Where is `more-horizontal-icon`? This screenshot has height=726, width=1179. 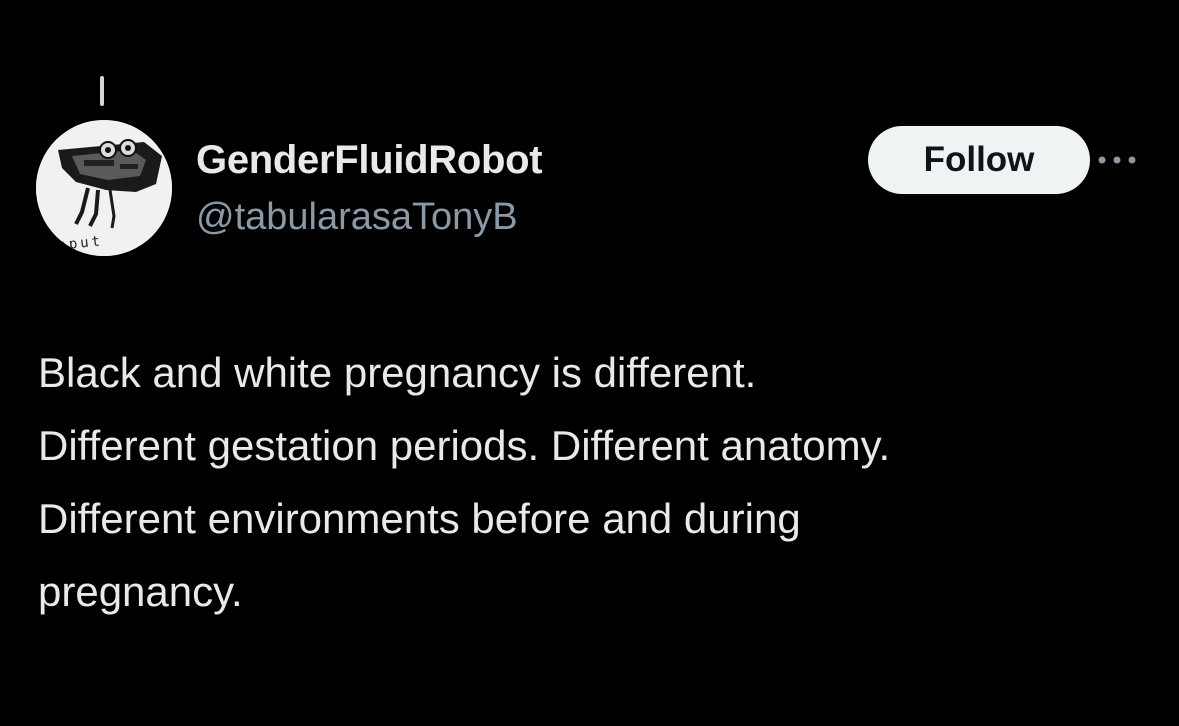 more-horizontal-icon is located at coordinates (1117, 160).